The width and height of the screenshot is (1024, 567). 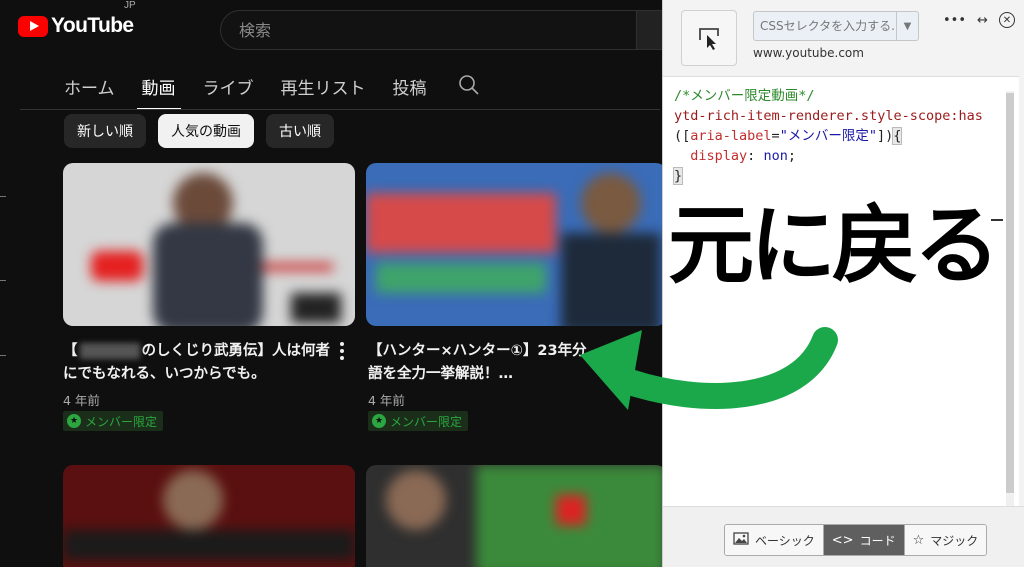 I want to click on channel-search-icon, so click(x=469, y=83).